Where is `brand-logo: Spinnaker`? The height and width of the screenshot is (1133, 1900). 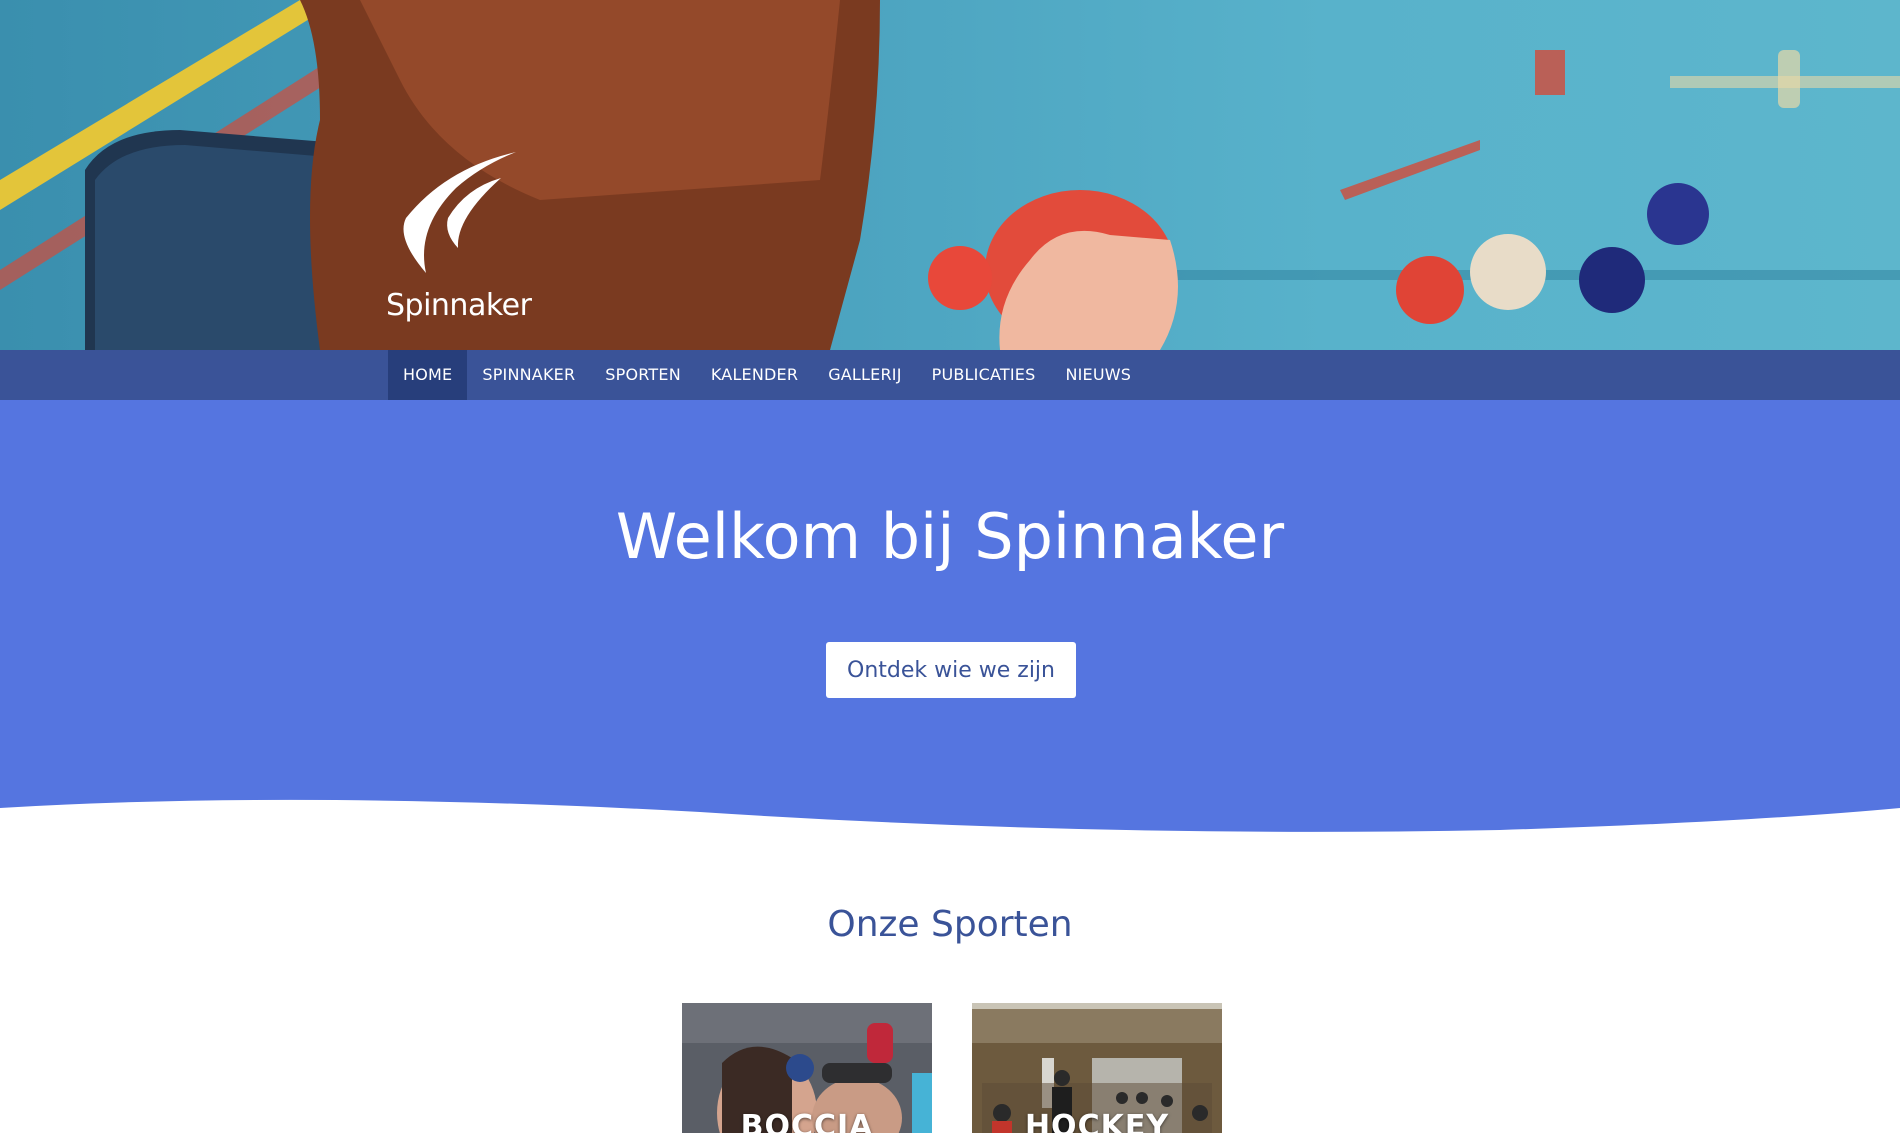
brand-logo: Spinnaker is located at coordinates (459, 238).